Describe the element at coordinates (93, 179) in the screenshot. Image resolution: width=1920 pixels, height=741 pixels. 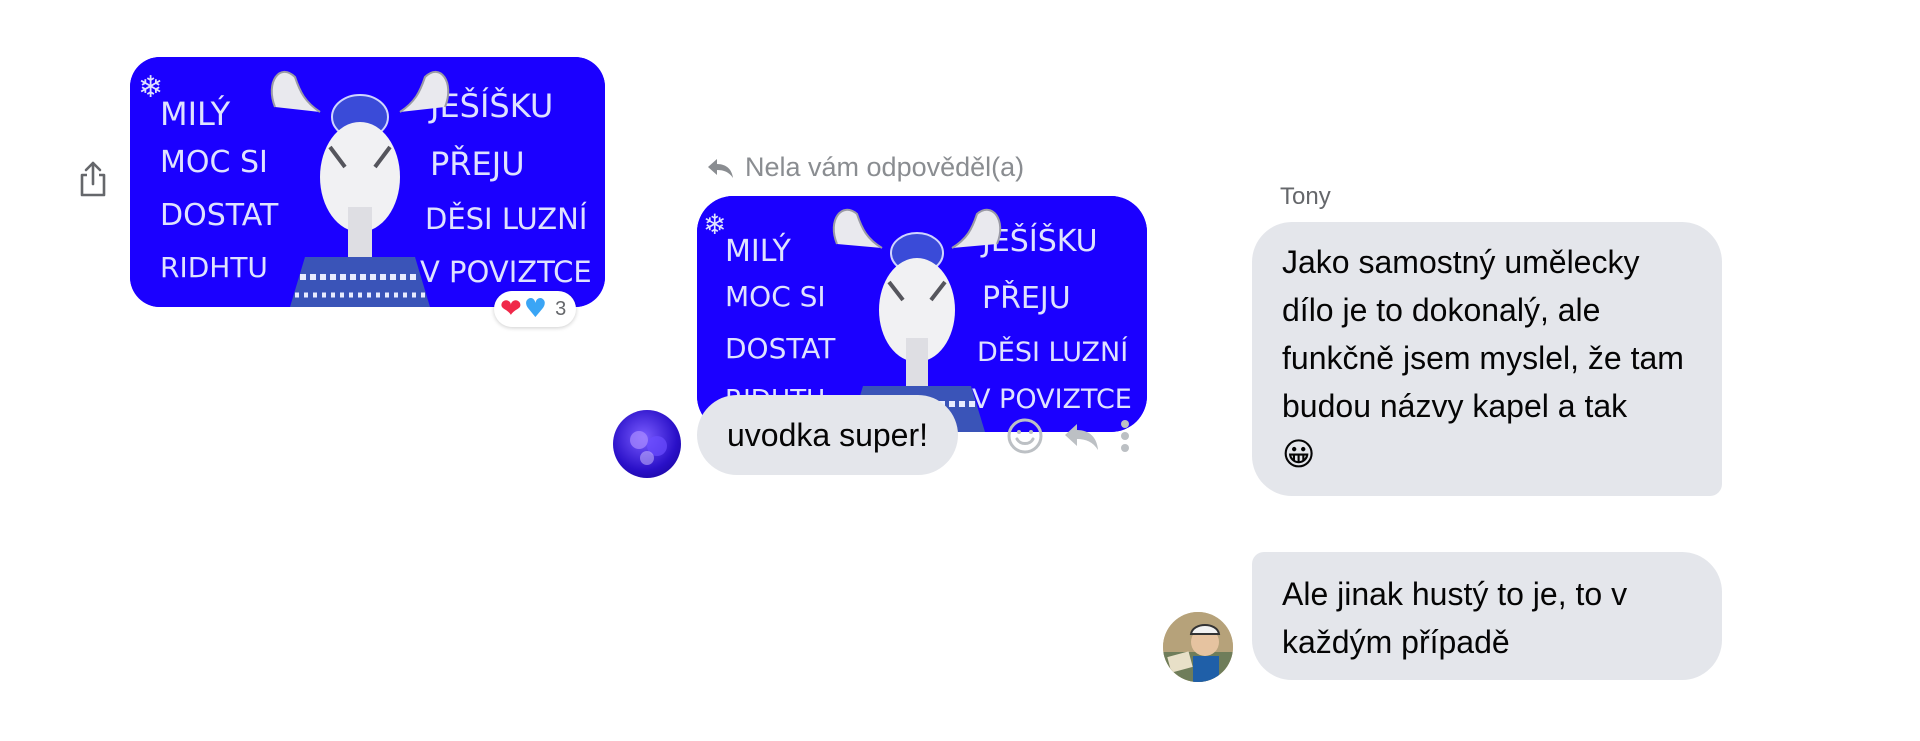
I see `share-icon` at that location.